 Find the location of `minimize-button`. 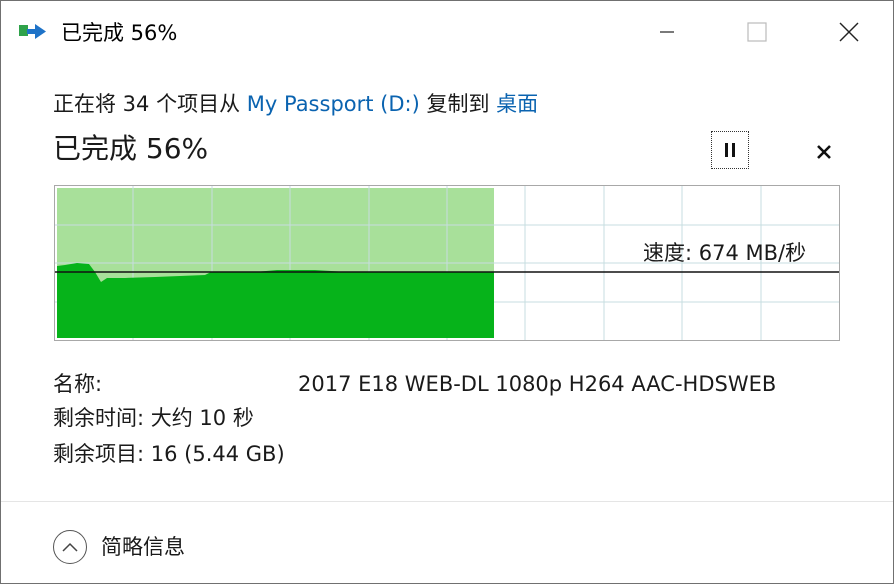

minimize-button is located at coordinates (667, 32).